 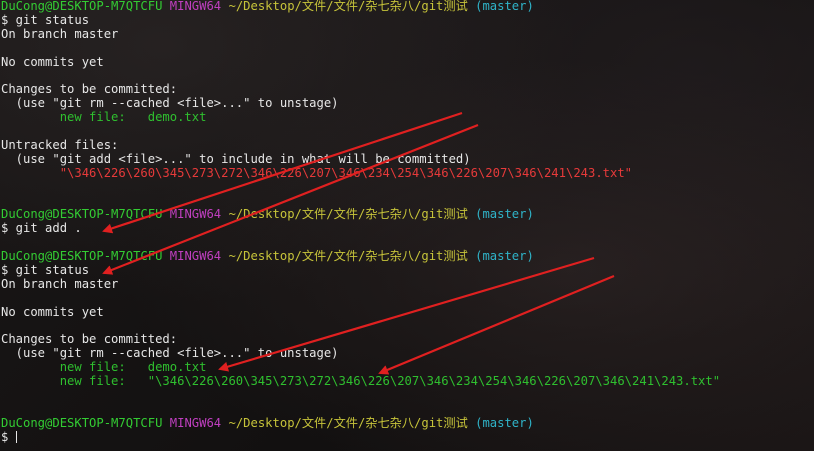 I want to click on input-prompt: $, so click(x=8, y=436).